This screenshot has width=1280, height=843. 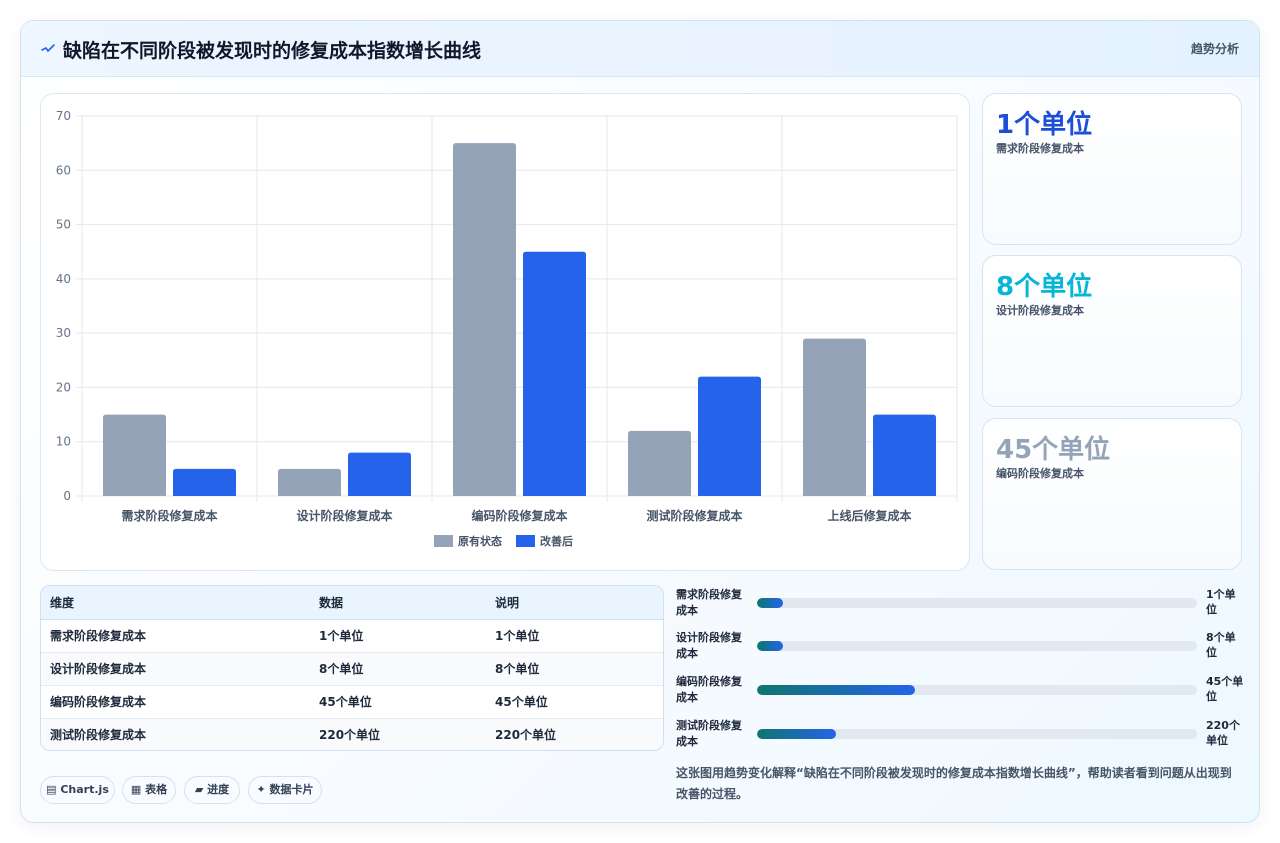 I want to click on stat-card-requirements: 1个单位 需求阶段修复成本, so click(x=1112, y=169).